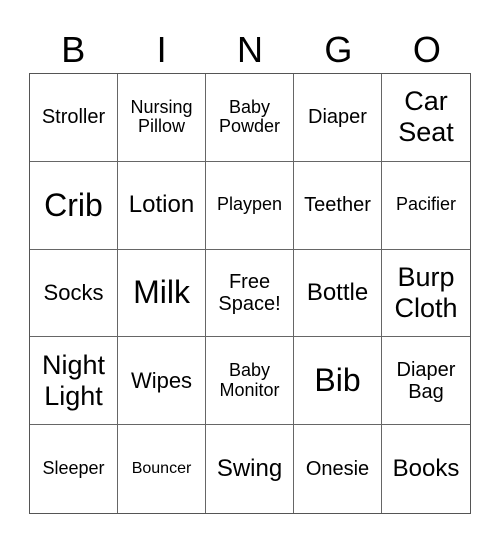  Describe the element at coordinates (162, 205) in the screenshot. I see `bingo-cell: Lotion` at that location.